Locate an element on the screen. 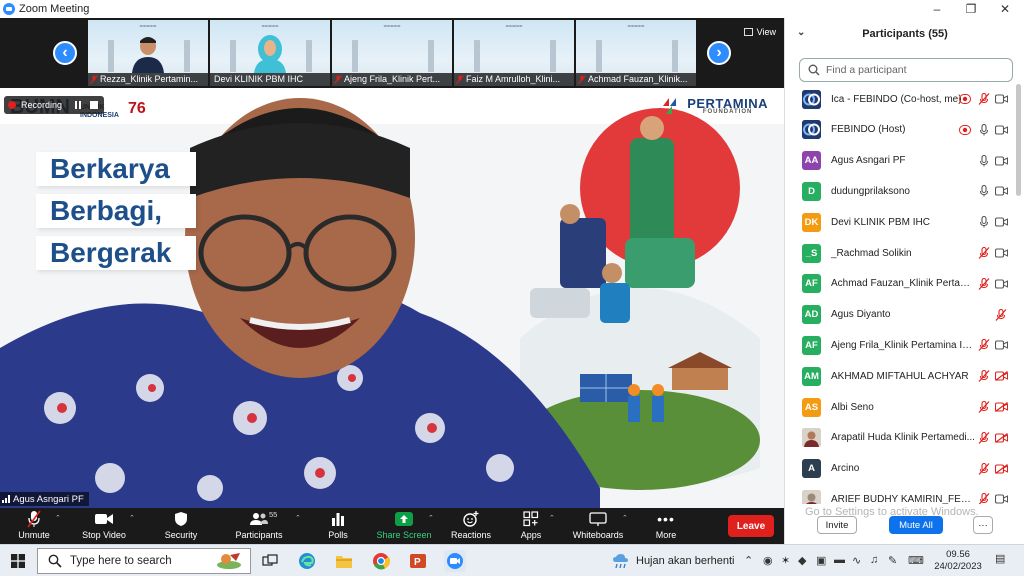 This screenshot has height=576, width=1024. participant-row: A Arcino is located at coordinates (901, 469).